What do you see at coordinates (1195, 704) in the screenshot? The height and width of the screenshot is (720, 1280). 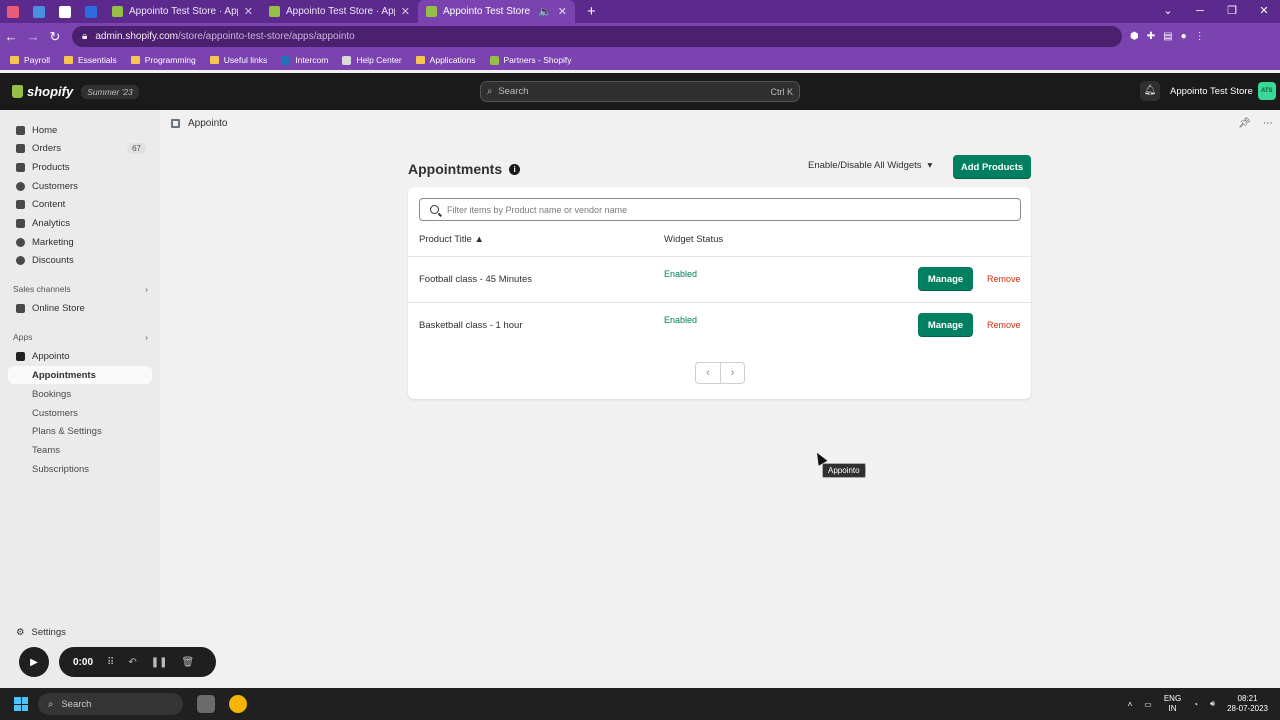 I see `wifi-icon: ◔` at bounding box center [1195, 704].